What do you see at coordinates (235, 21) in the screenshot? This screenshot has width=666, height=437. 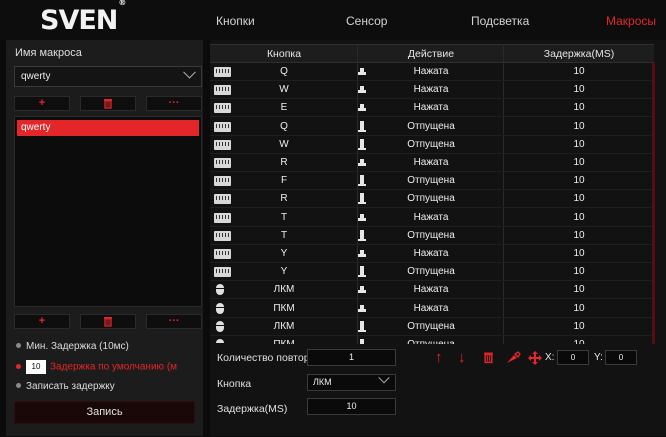 I see `tab-buttons: Кнопки` at bounding box center [235, 21].